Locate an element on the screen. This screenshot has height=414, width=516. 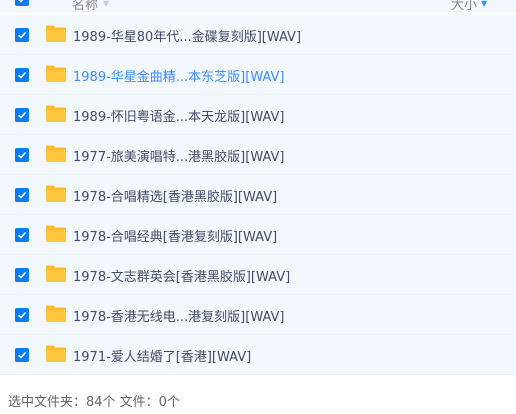
file-name: 1977-旅美演唱特...港黑胶版][WAV] is located at coordinates (179, 155).